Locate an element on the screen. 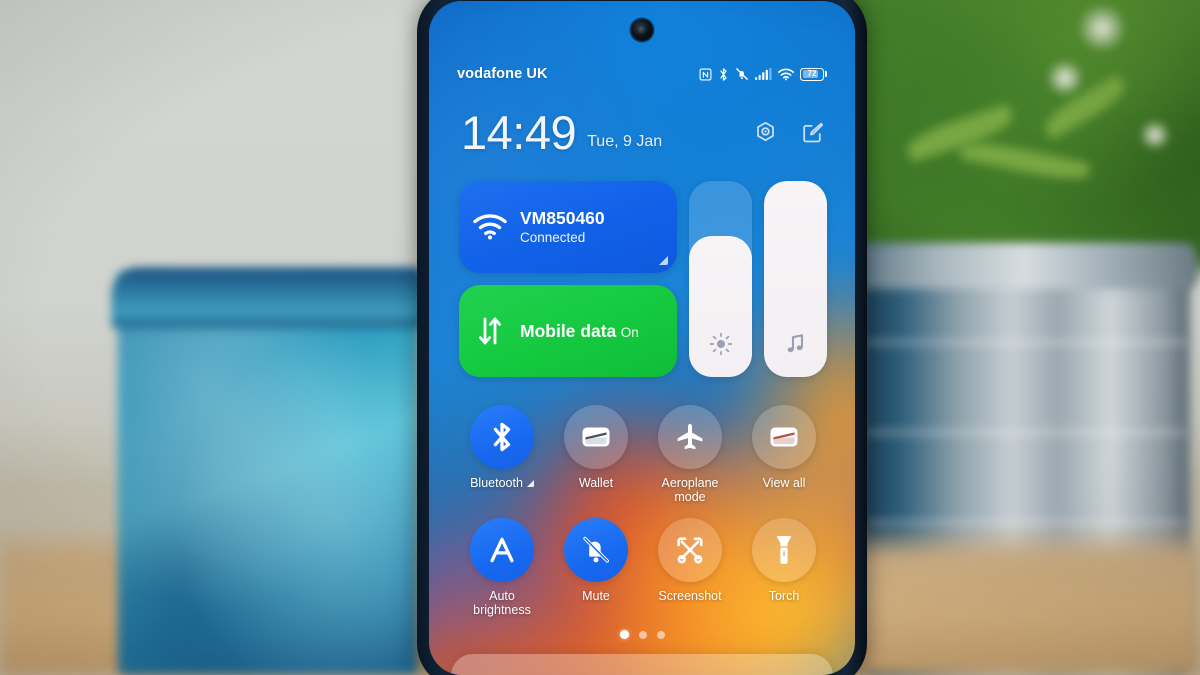 This screenshot has height=675, width=1200. mobile-data-arrows-icon is located at coordinates (490, 331).